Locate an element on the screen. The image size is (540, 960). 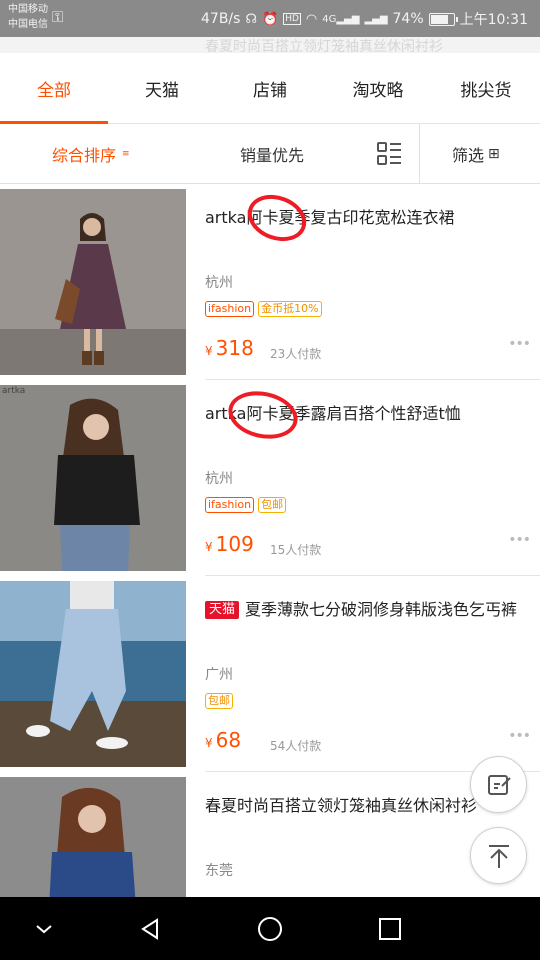
sort-menu-icon: ≡ is located at coordinates (126, 154).